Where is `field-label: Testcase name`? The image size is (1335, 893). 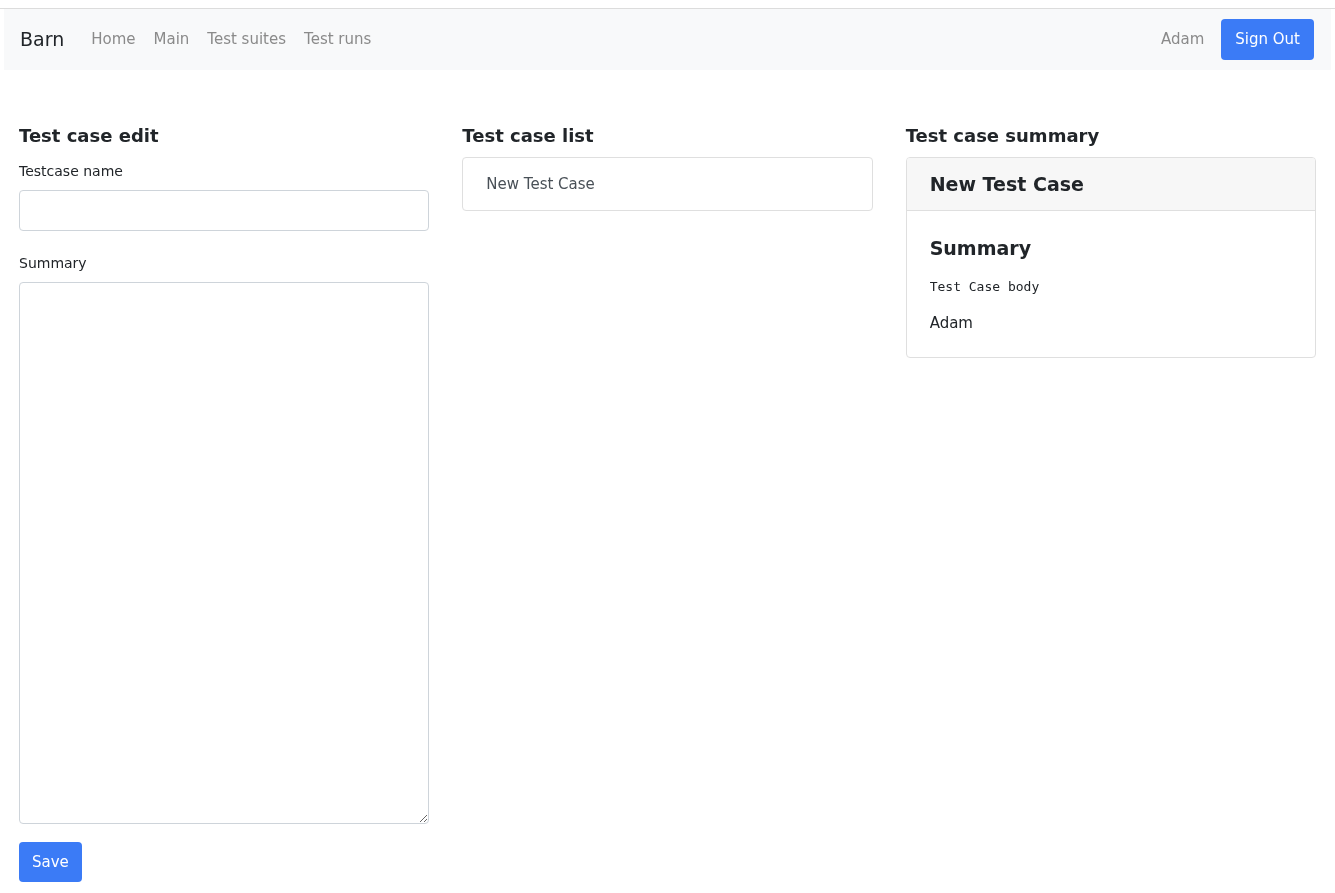 field-label: Testcase name is located at coordinates (71, 171).